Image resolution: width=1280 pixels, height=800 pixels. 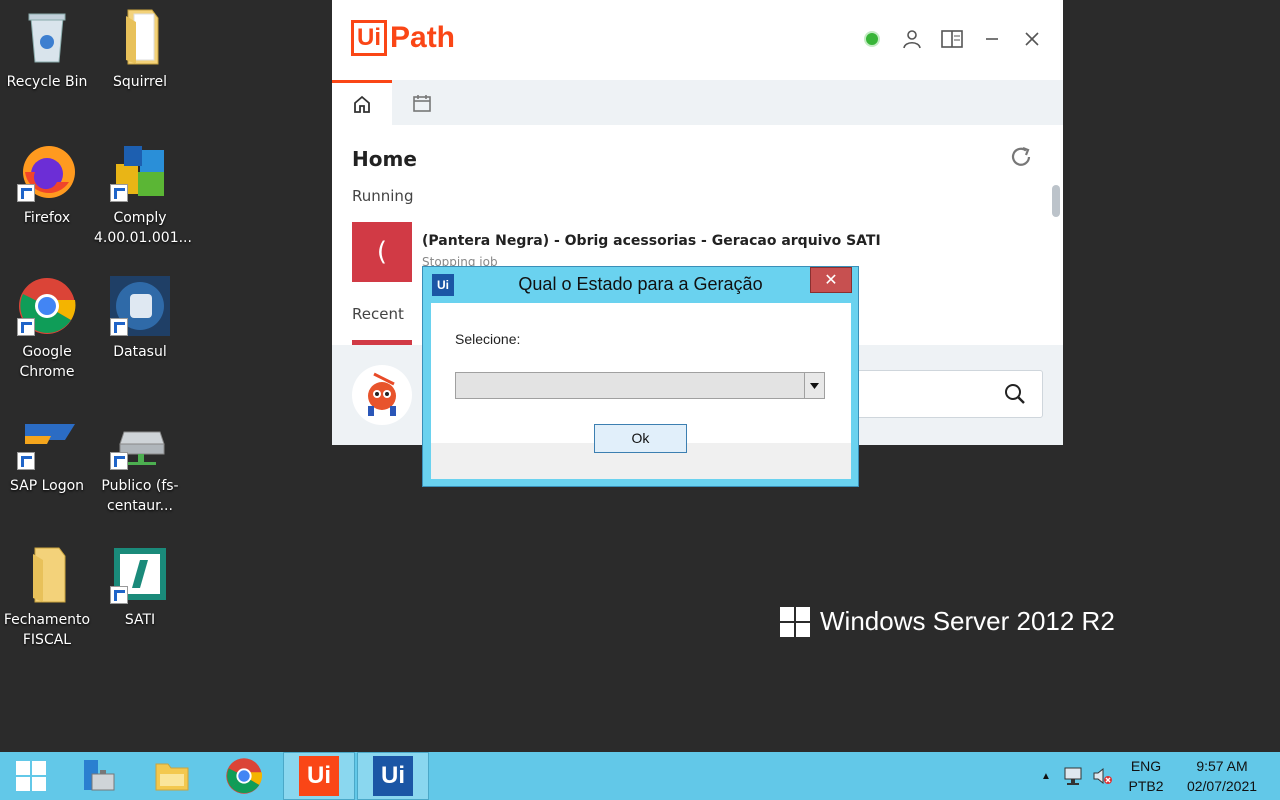 What do you see at coordinates (140, 352) in the screenshot?
I see `desktop-icon-label: Datasul` at bounding box center [140, 352].